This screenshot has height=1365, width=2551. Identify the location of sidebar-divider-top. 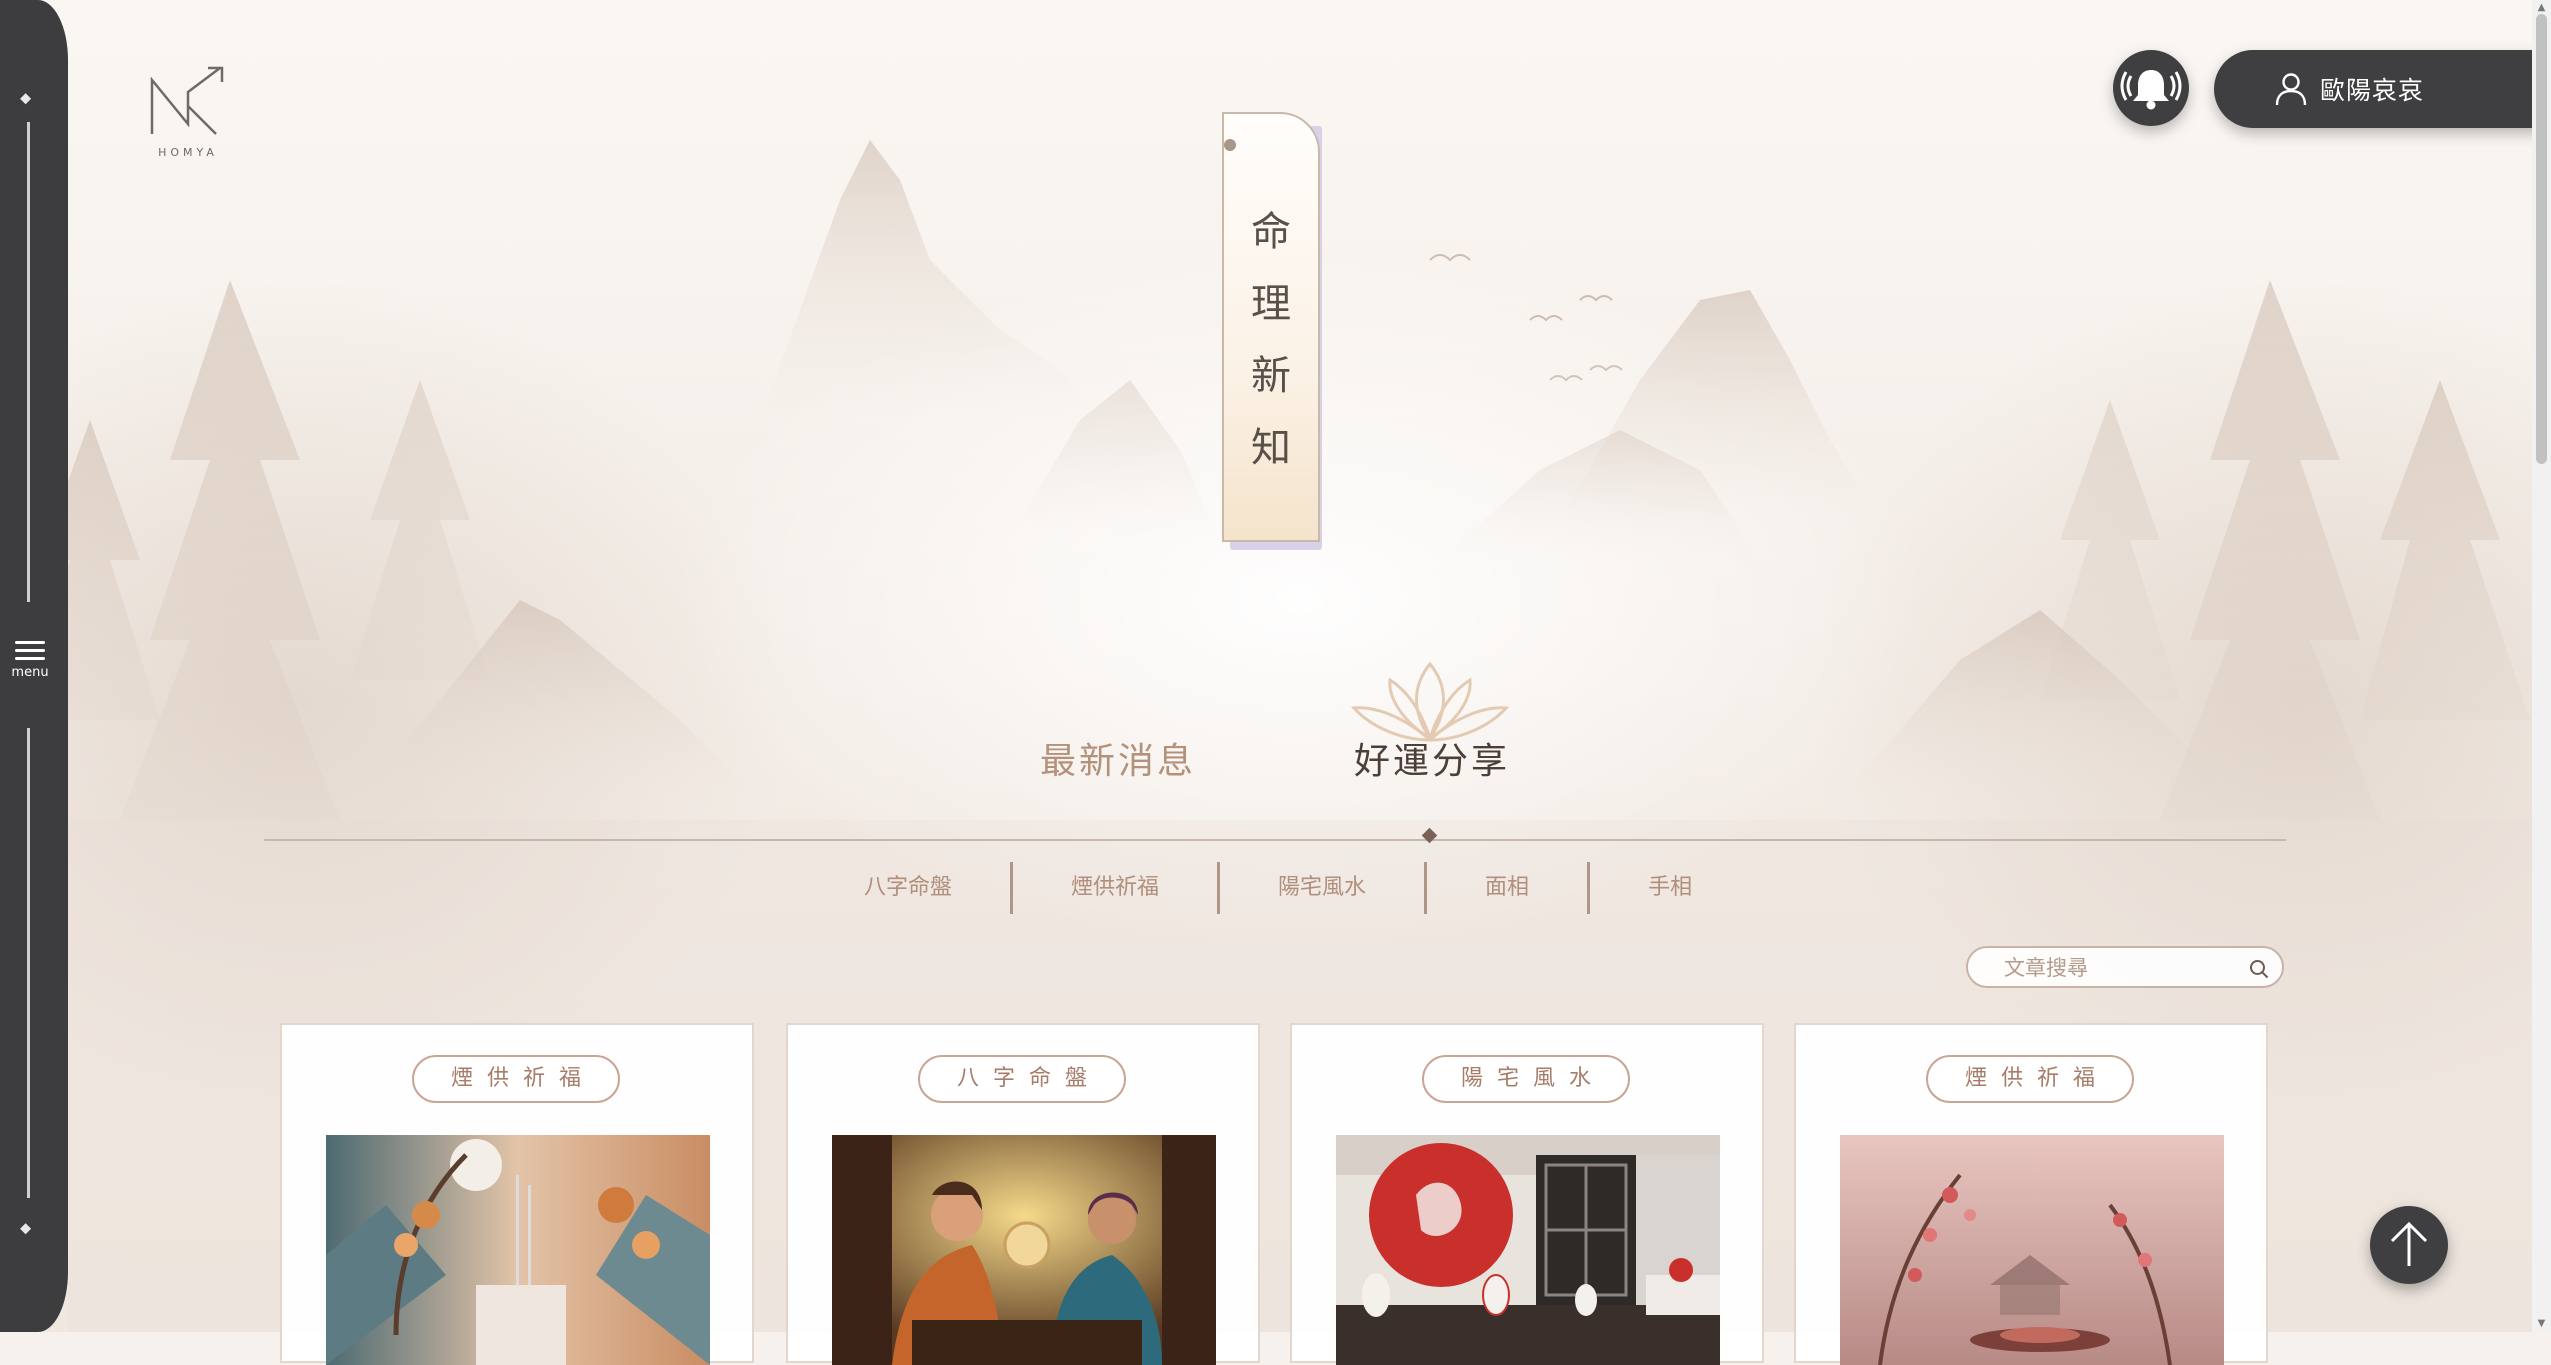
(28, 362).